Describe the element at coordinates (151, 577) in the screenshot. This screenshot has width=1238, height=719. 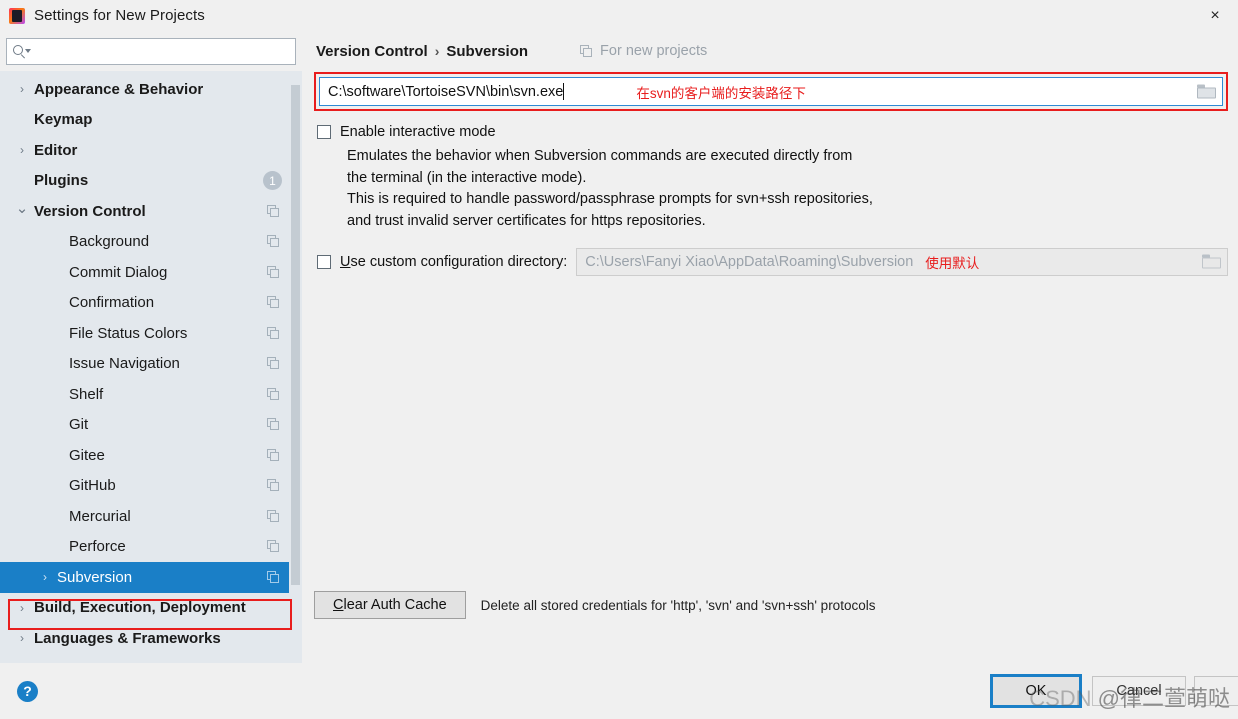
I see `sidebar-item-subversion: › Subversion` at that location.